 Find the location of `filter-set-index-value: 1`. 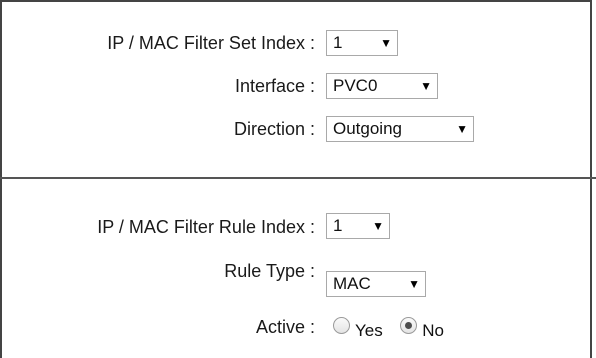

filter-set-index-value: 1 is located at coordinates (338, 42).